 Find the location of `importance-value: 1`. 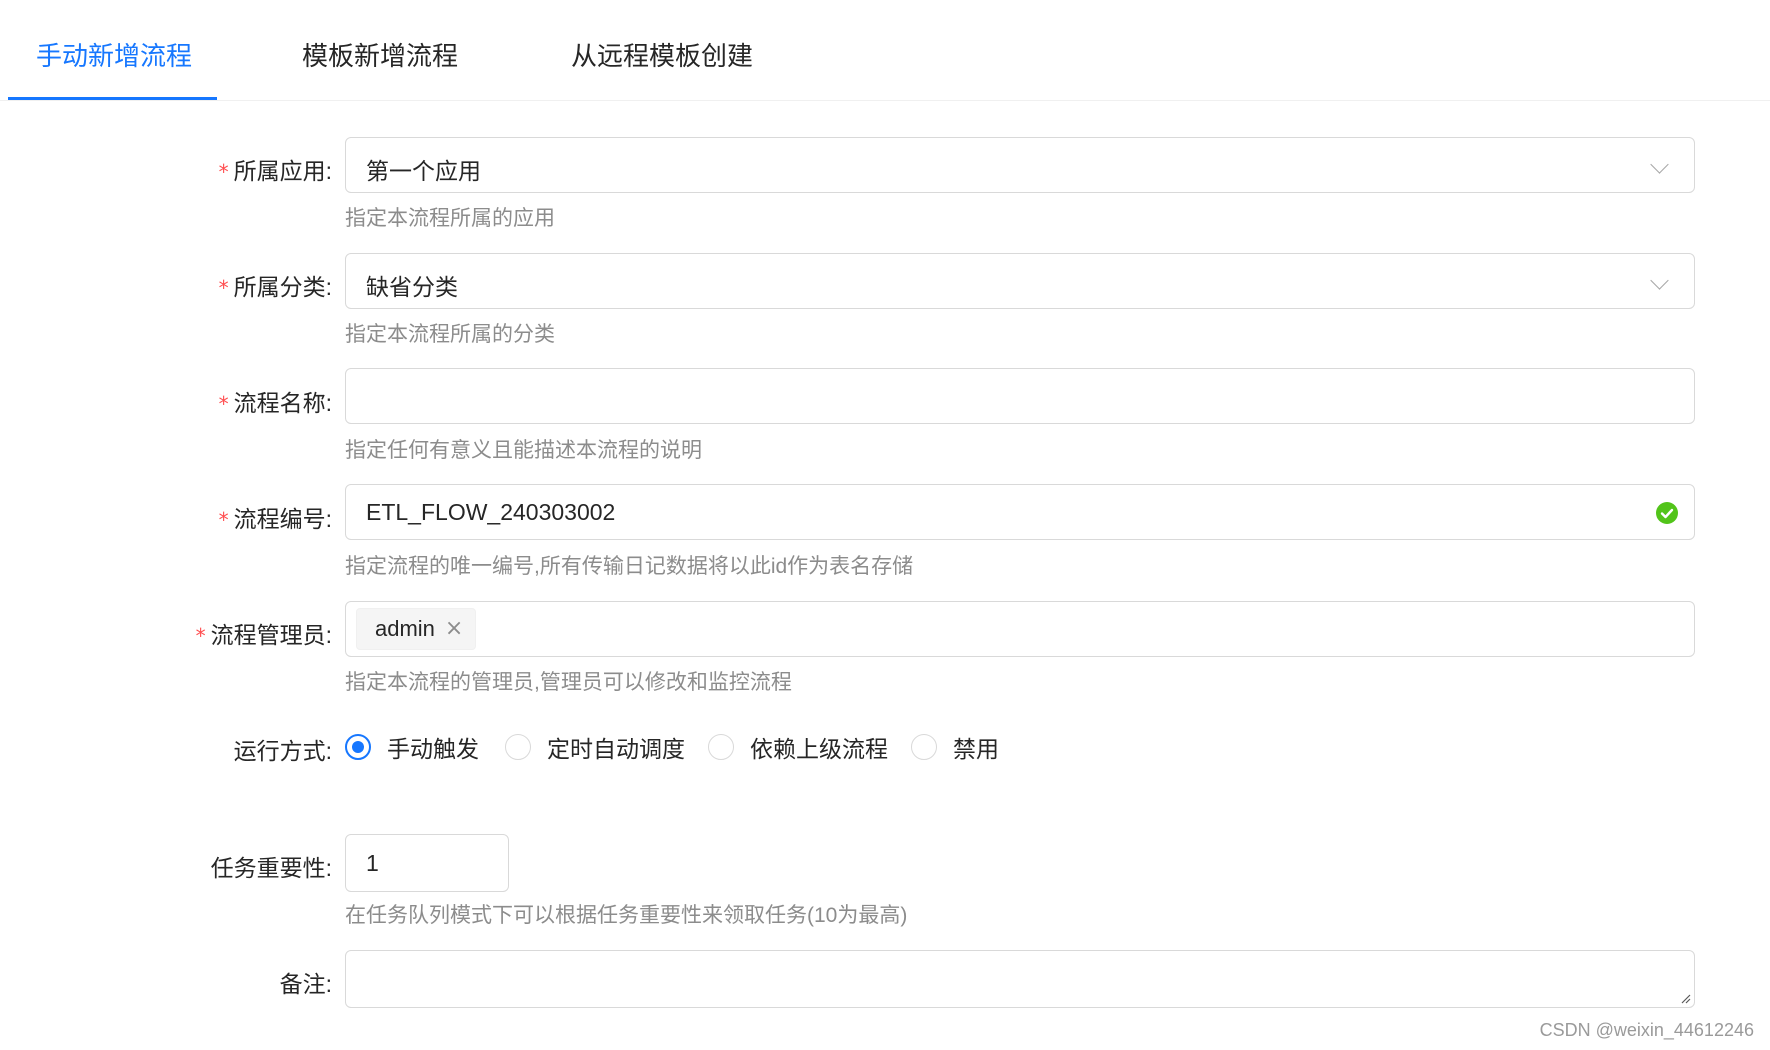

importance-value: 1 is located at coordinates (372, 863).